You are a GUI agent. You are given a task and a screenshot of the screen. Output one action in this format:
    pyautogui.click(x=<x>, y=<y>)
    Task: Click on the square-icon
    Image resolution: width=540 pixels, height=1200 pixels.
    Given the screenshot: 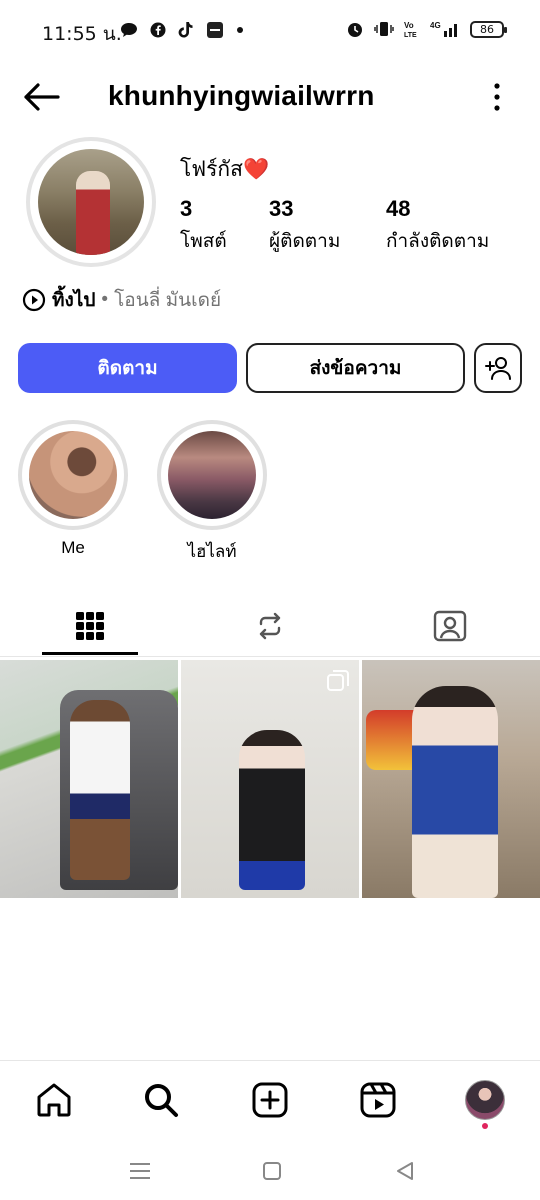 What is the action you would take?
    pyautogui.click(x=272, y=1171)
    